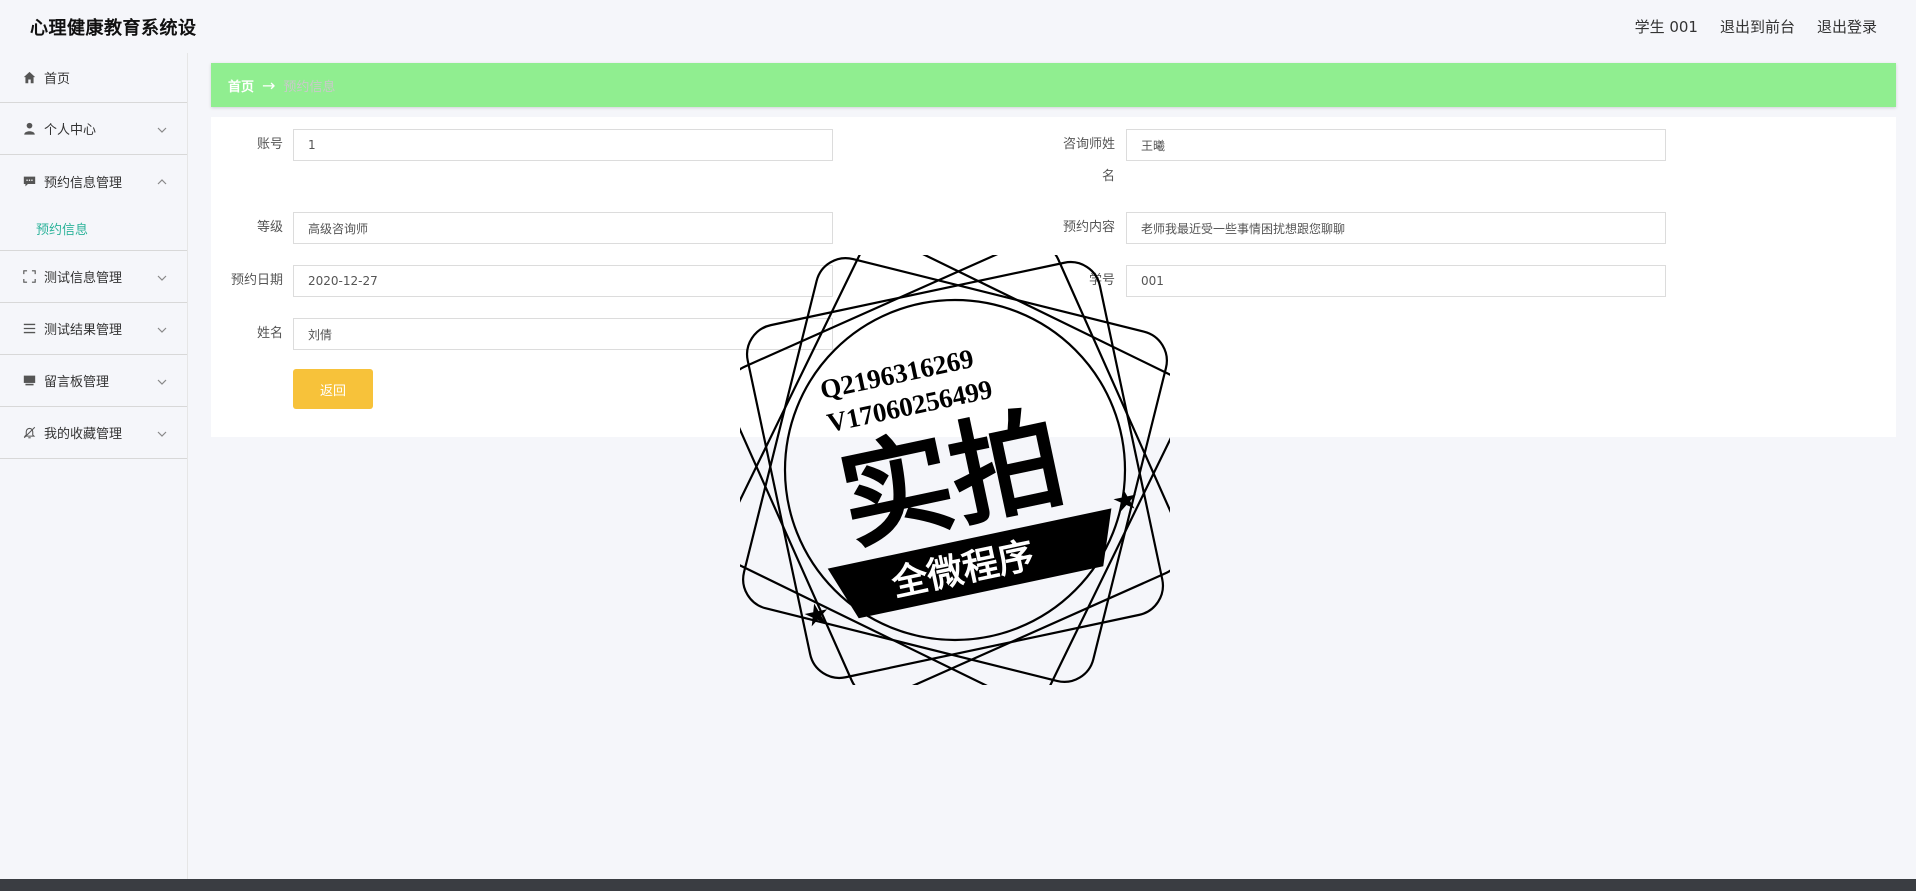  I want to click on sidebar-item-label: 留言板管理, so click(77, 382).